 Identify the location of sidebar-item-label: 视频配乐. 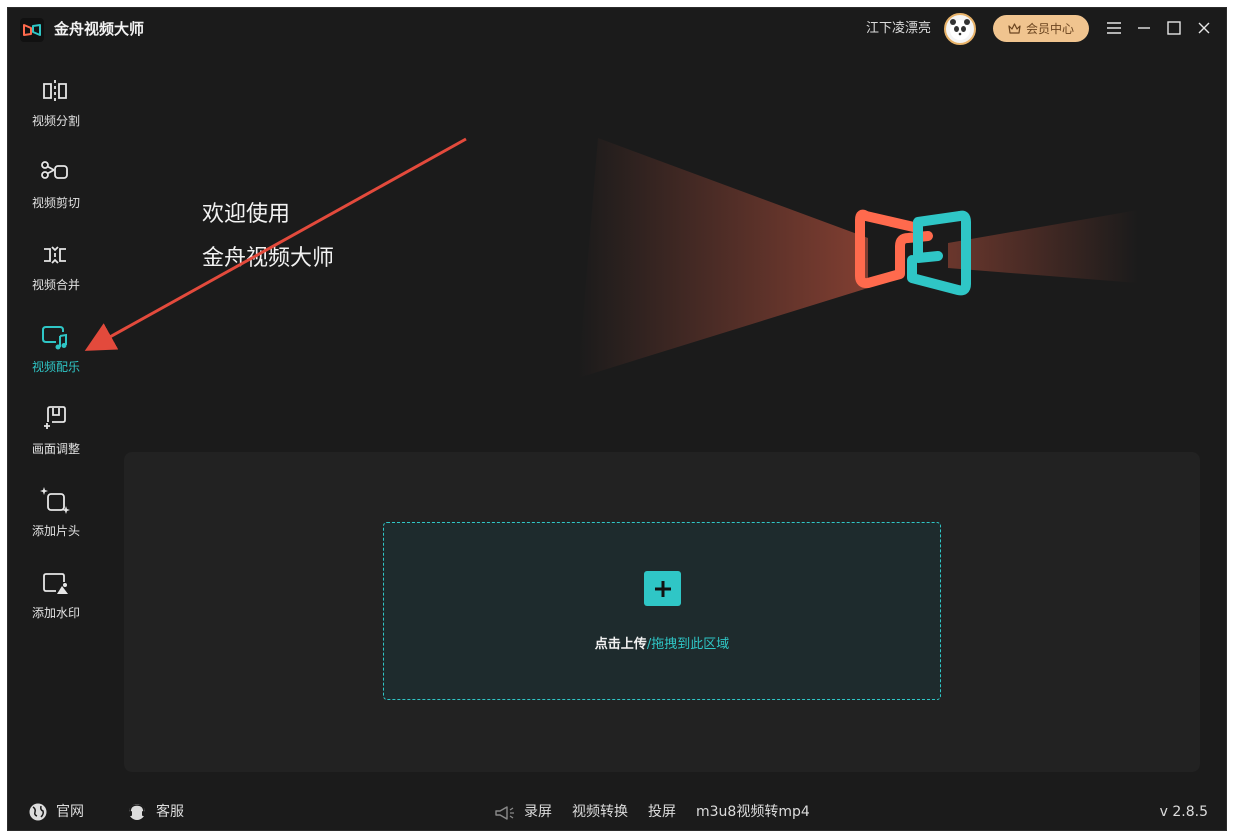
(55, 367).